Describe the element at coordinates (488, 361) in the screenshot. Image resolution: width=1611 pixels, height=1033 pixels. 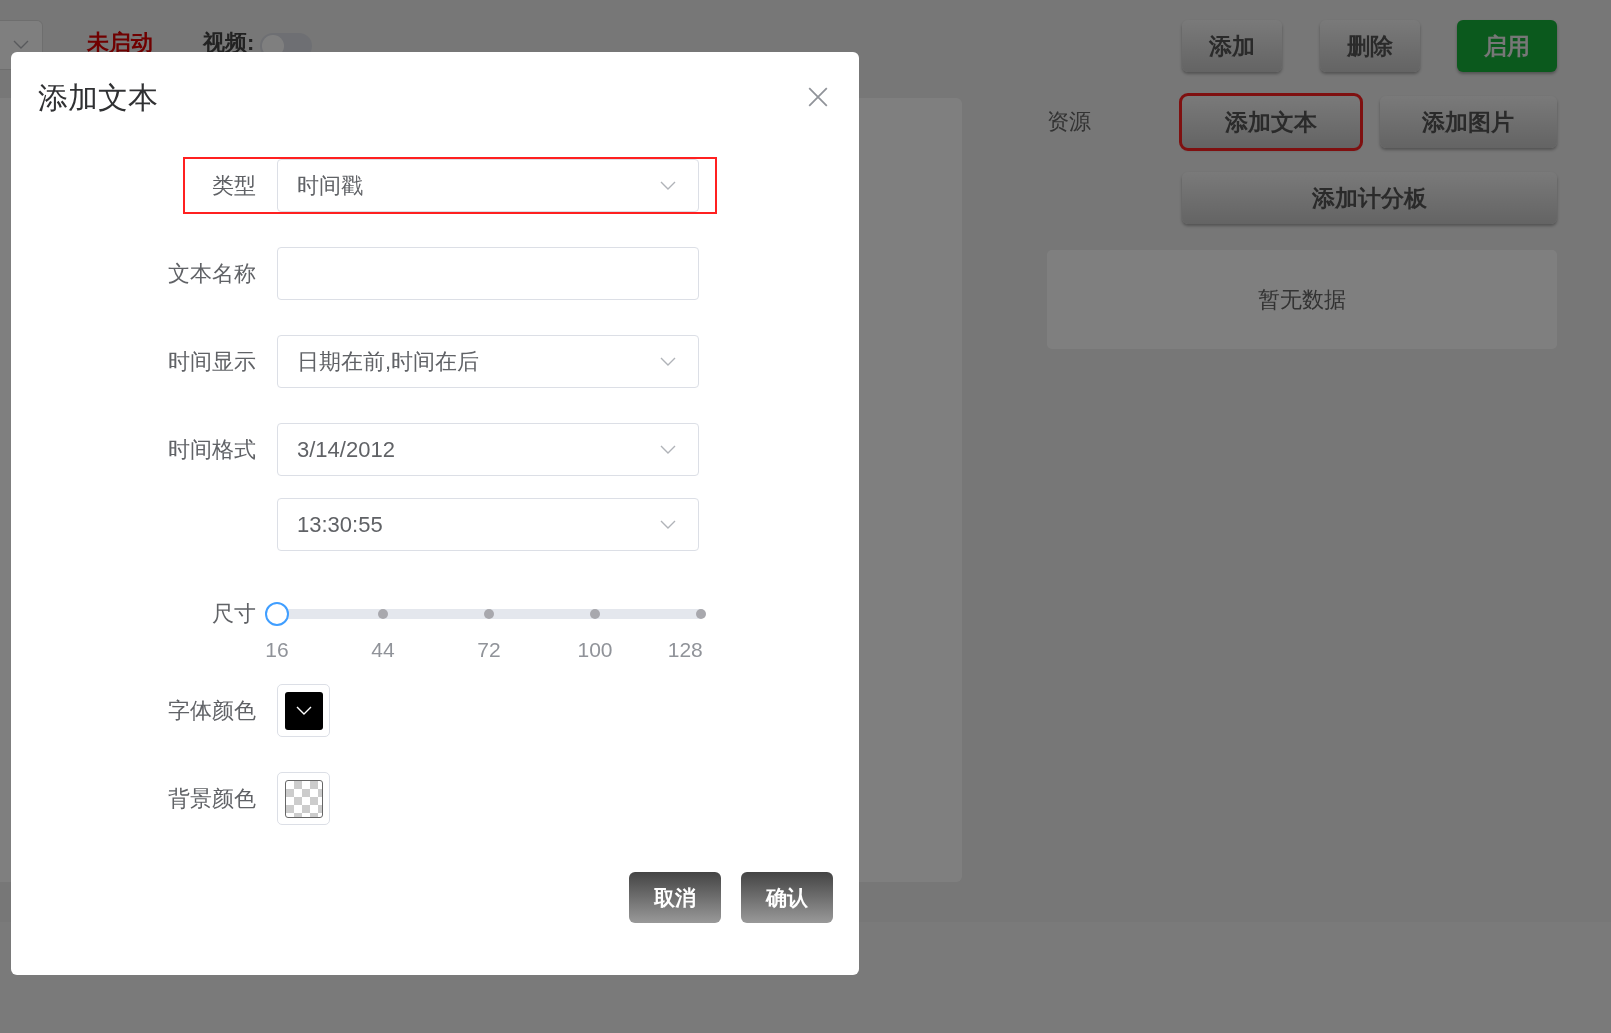
I see `select-field: 日期在前,时间在后` at that location.